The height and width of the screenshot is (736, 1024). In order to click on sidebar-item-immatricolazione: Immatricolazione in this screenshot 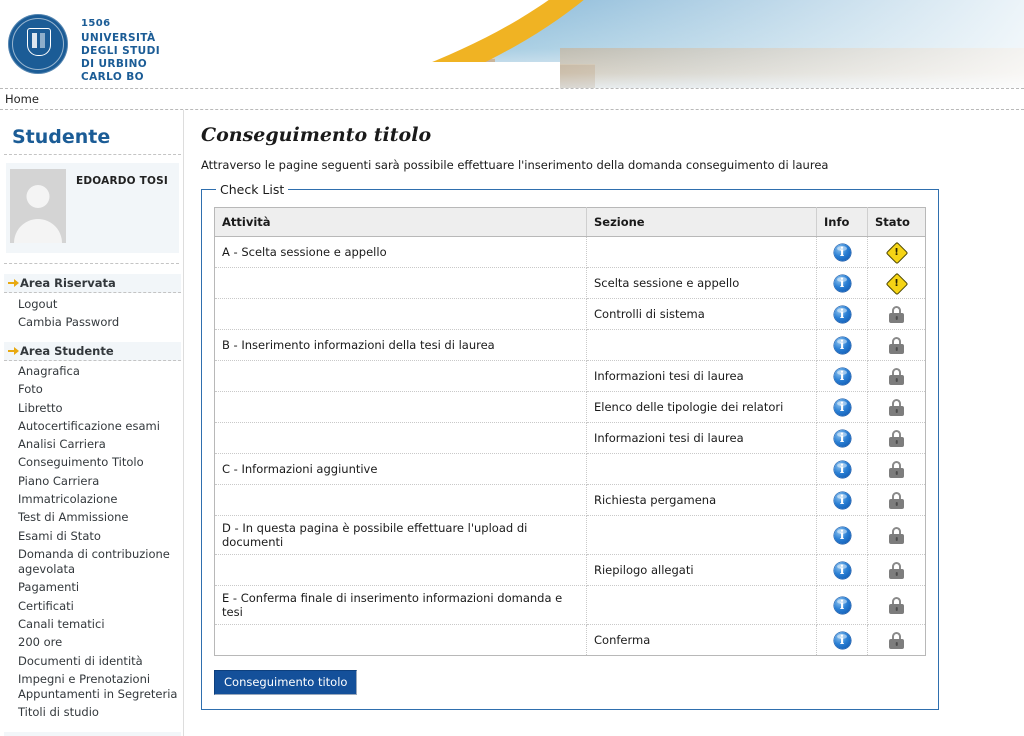, I will do `click(91, 500)`.